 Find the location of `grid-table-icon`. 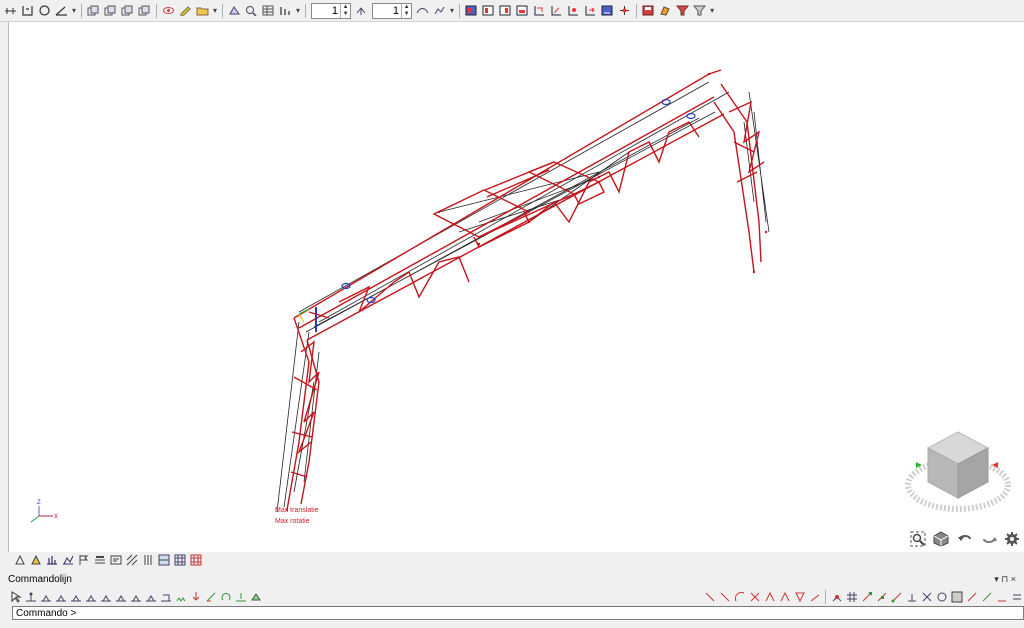

grid-table-icon is located at coordinates (180, 560).